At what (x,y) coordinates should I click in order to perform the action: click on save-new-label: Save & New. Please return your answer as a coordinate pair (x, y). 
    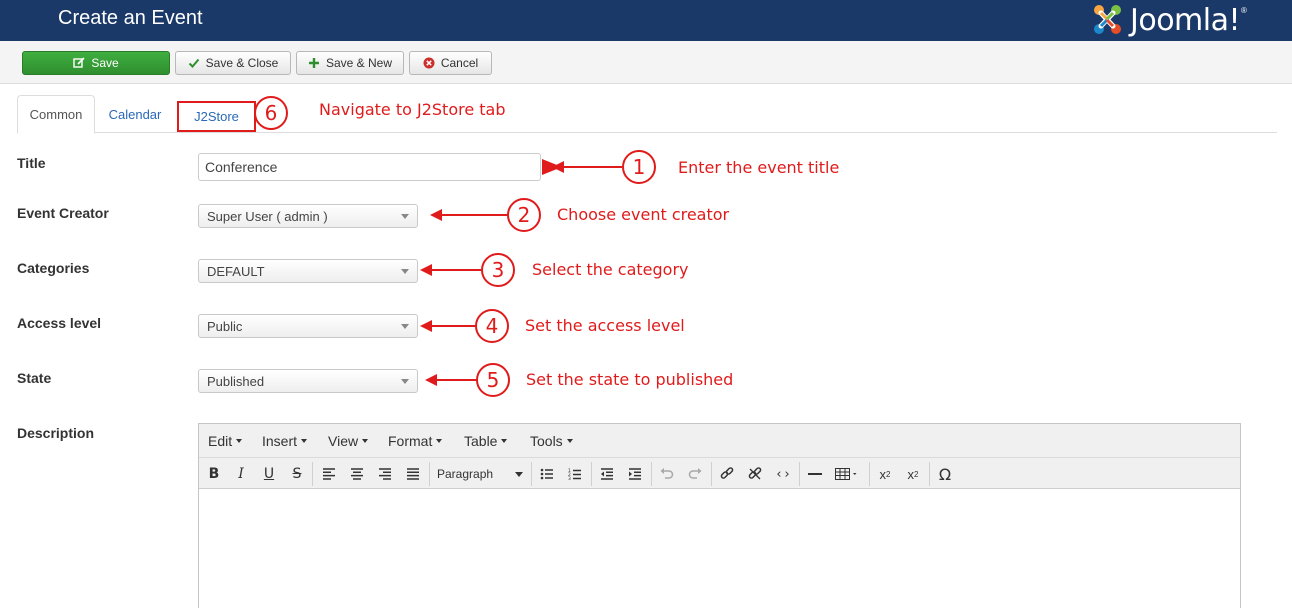
    Looking at the image, I should click on (359, 63).